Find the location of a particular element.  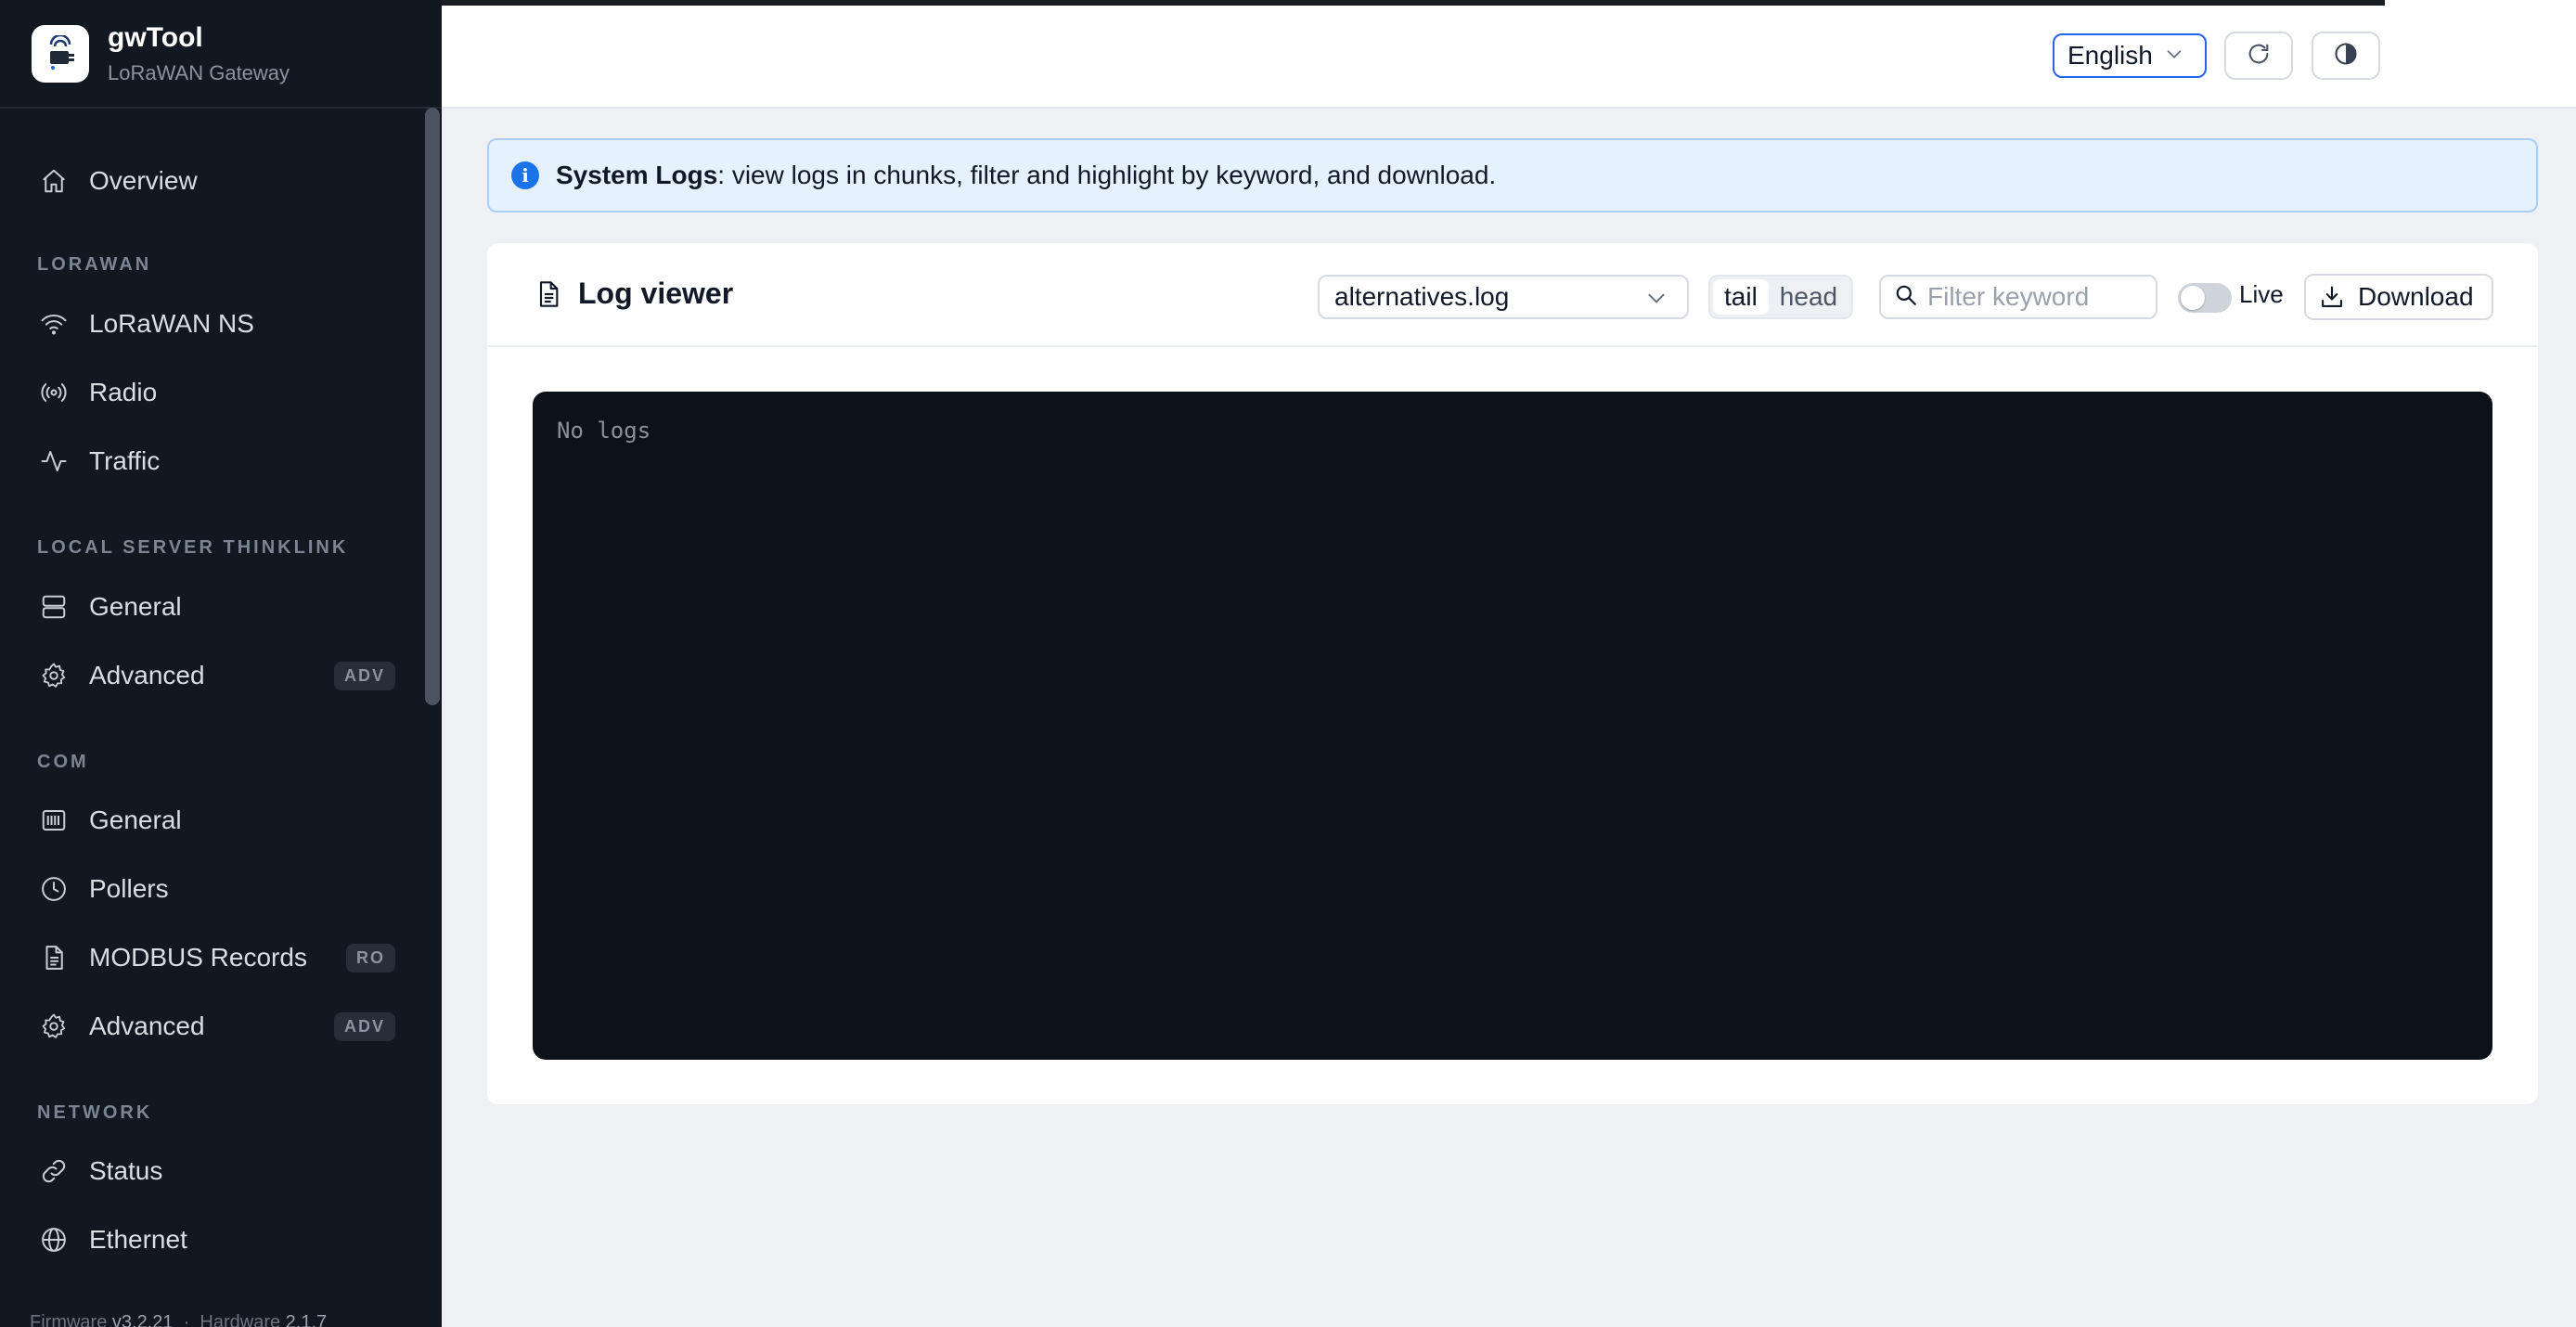

sidebar-item-thinklink-advanced: Advanced ADV is located at coordinates (209, 675).